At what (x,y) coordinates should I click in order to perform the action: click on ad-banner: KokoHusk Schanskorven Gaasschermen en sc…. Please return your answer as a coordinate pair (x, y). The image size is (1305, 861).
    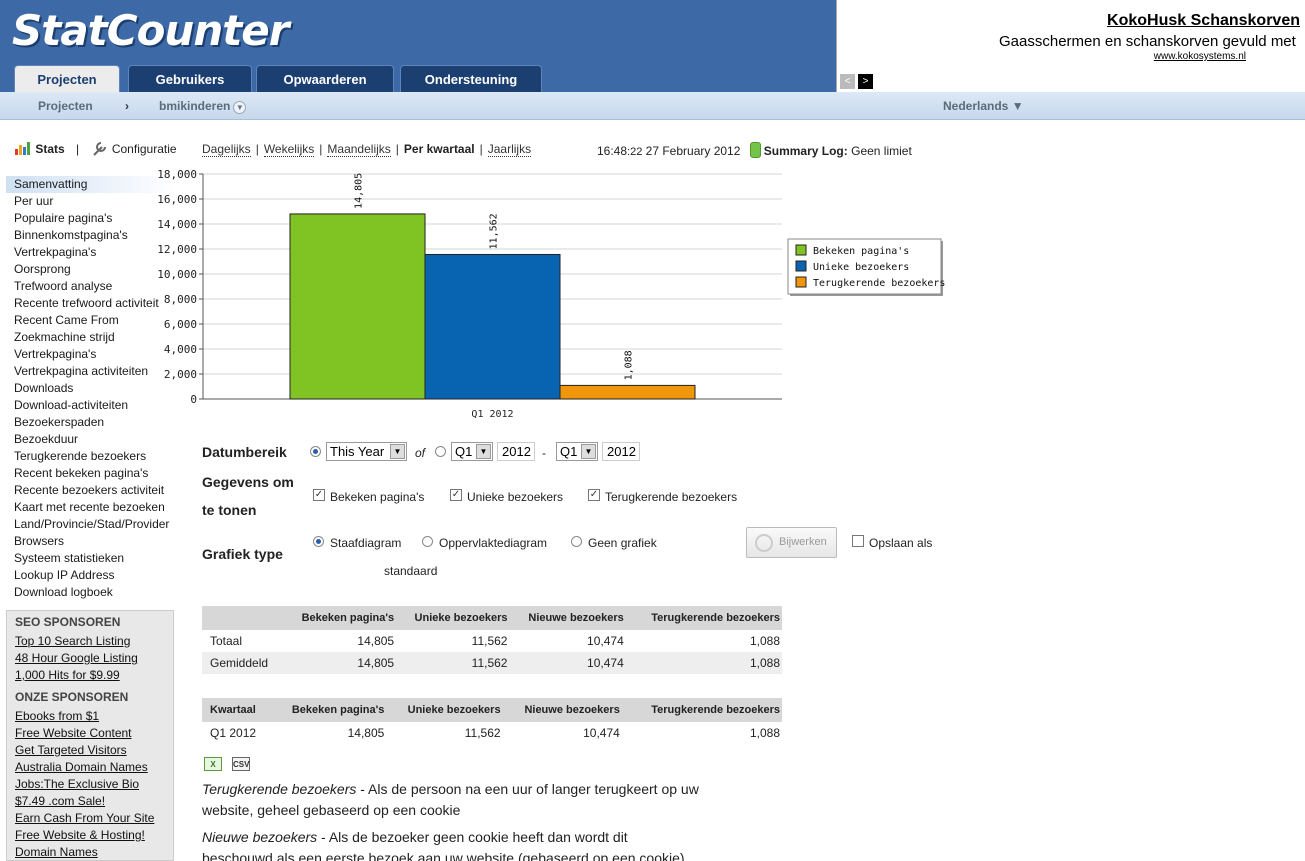
    Looking at the image, I should click on (1070, 46).